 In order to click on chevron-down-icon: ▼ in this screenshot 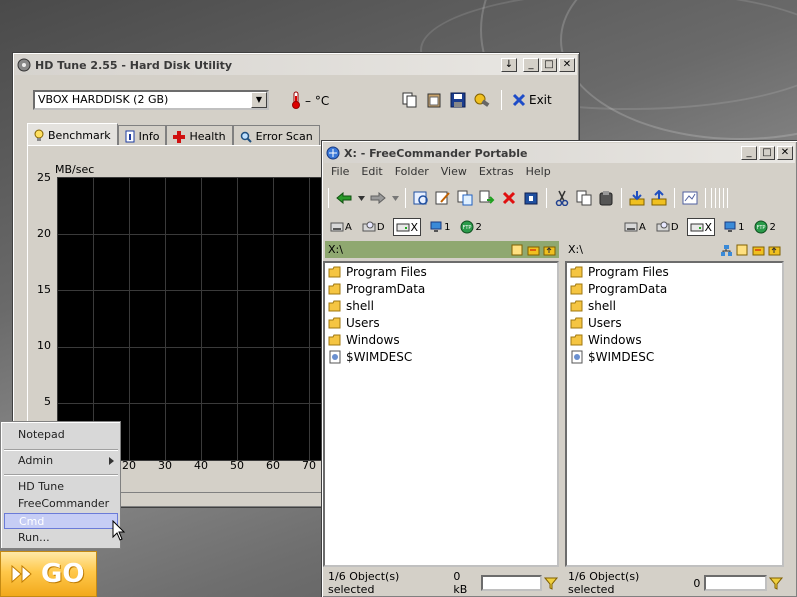, I will do `click(259, 100)`.